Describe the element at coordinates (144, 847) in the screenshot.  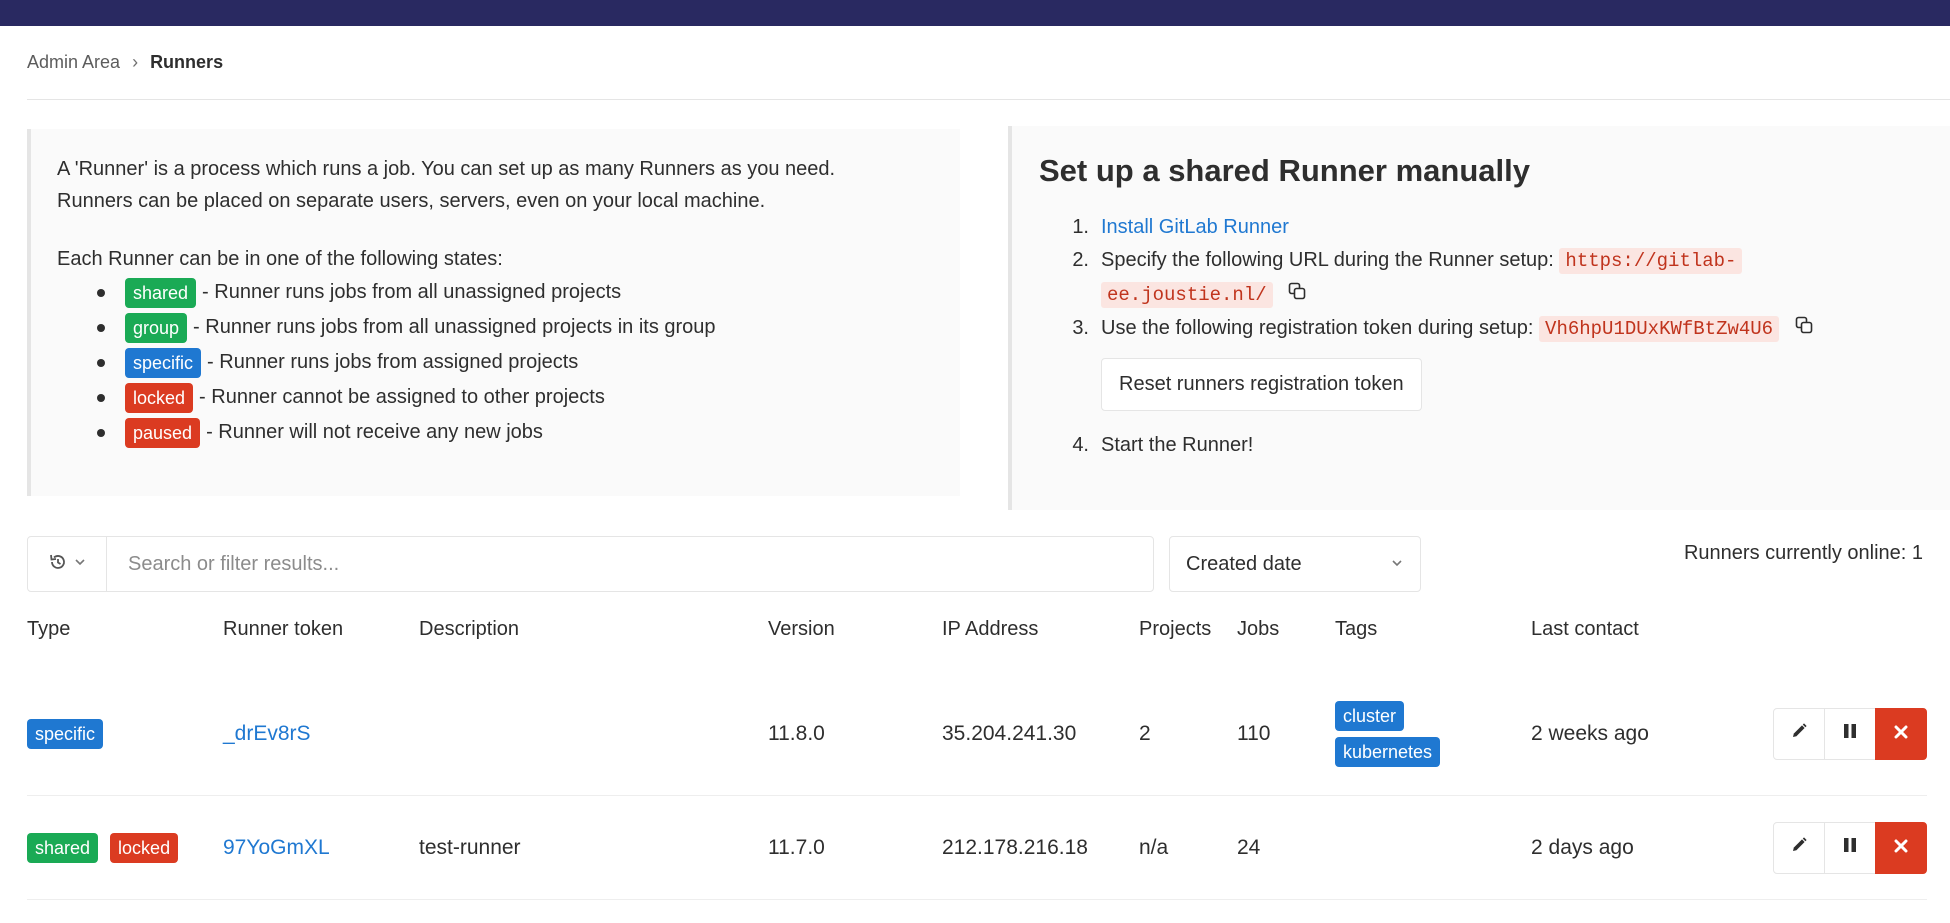
I see `locked-badge: locked` at that location.